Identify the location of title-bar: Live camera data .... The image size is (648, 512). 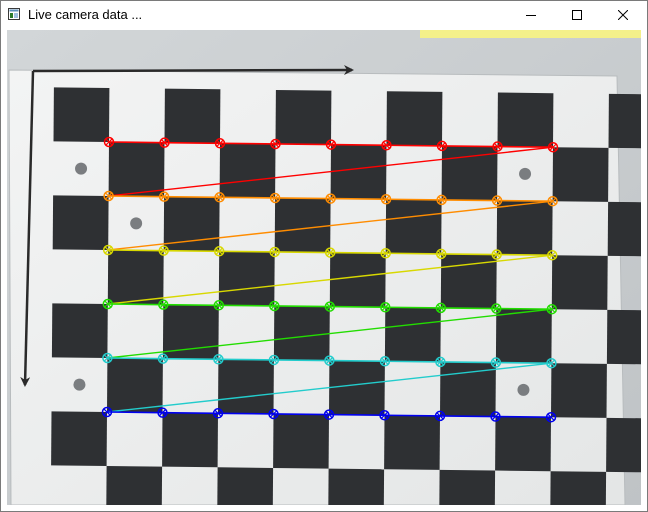
(324, 15).